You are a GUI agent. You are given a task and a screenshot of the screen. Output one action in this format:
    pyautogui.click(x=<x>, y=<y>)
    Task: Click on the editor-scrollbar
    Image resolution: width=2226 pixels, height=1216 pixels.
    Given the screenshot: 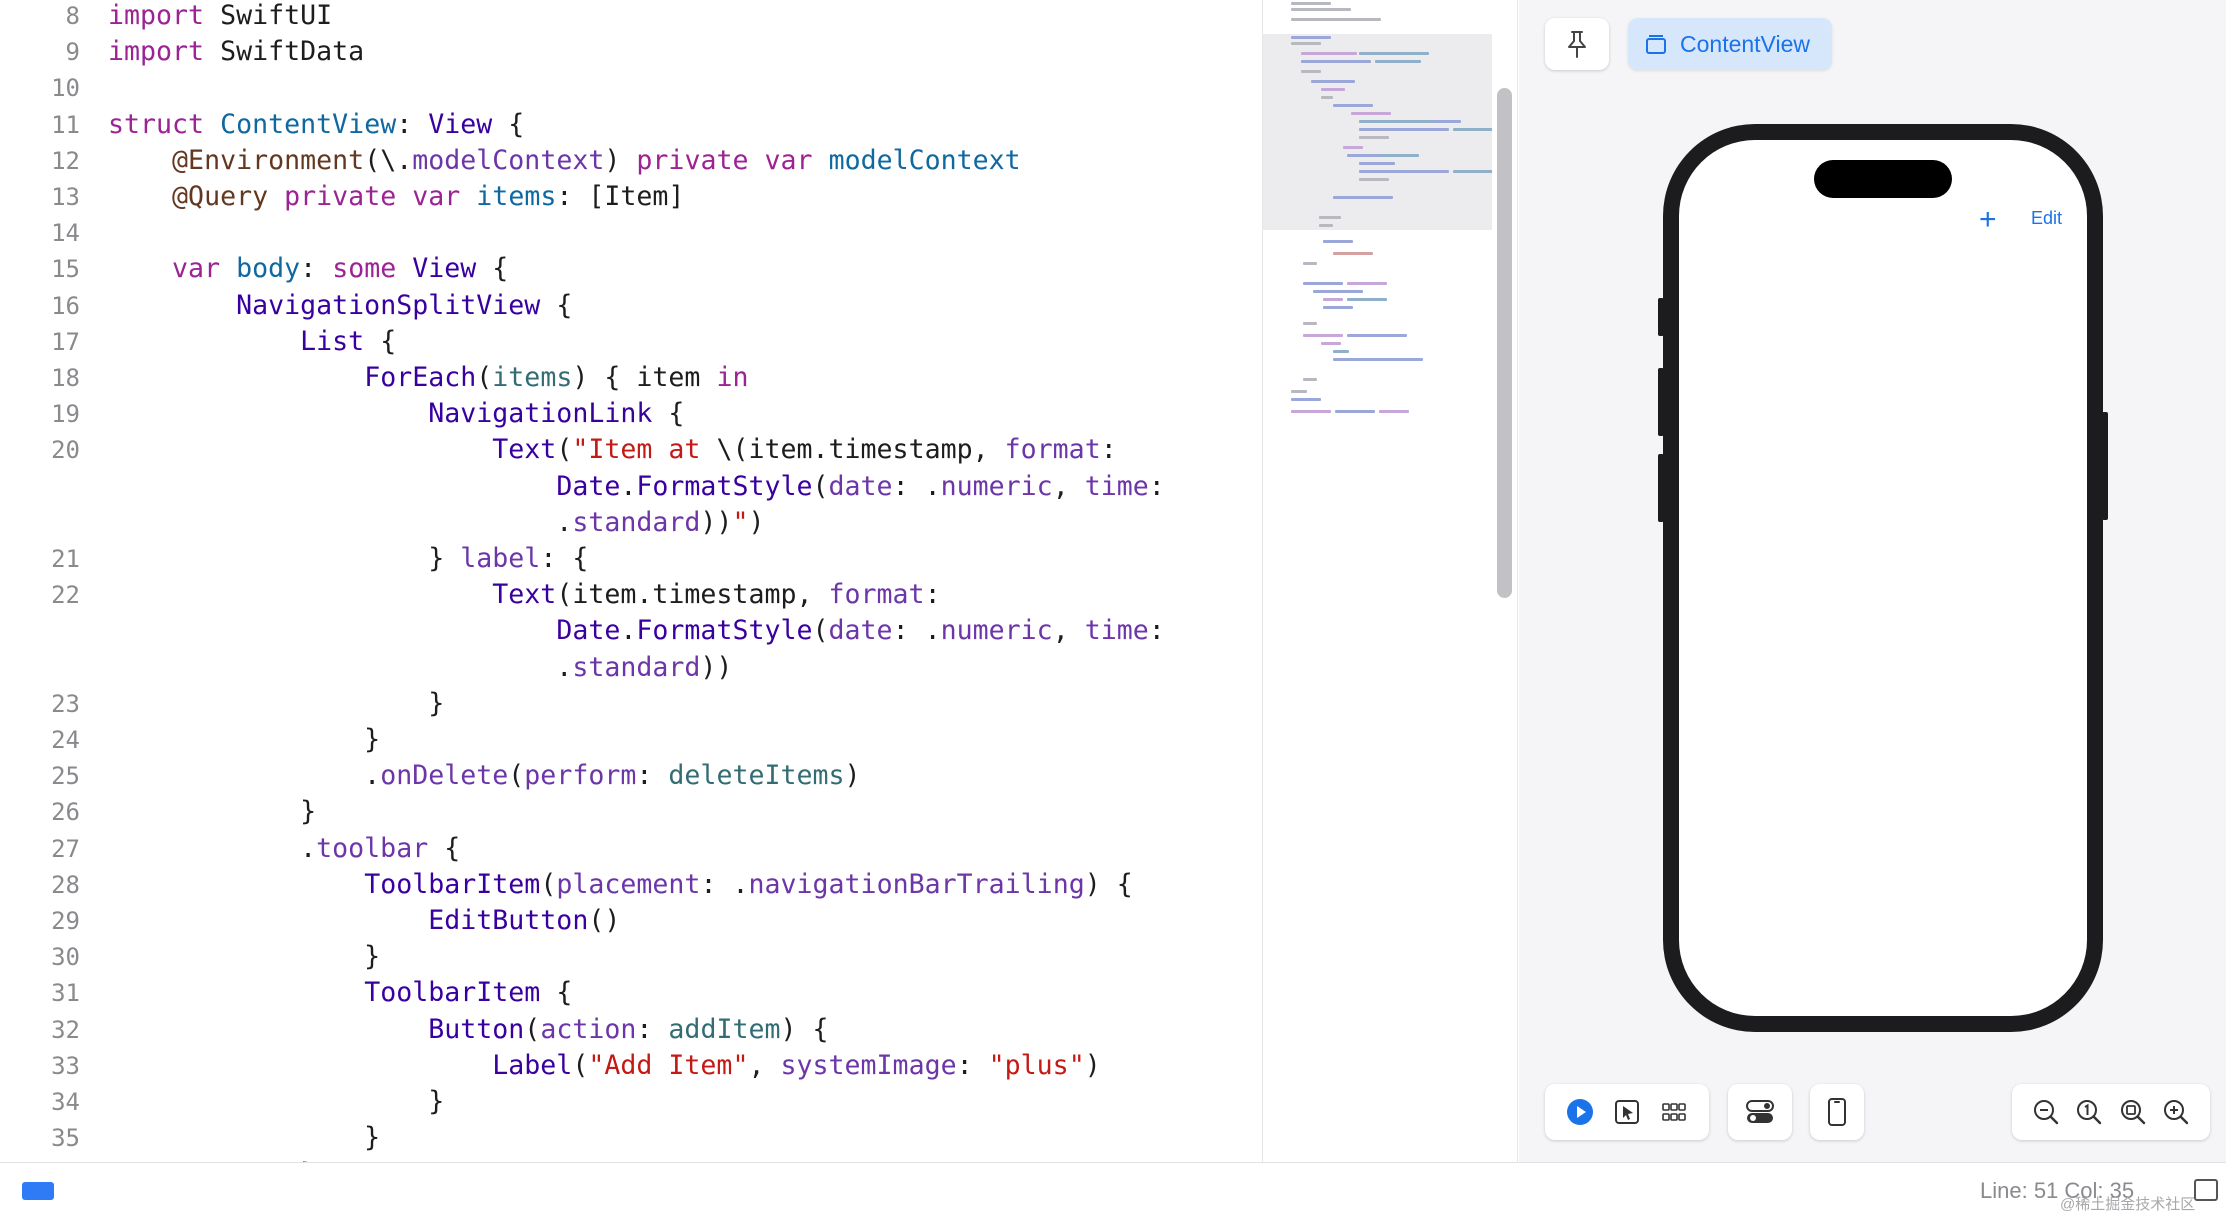 What is the action you would take?
    pyautogui.click(x=1504, y=343)
    